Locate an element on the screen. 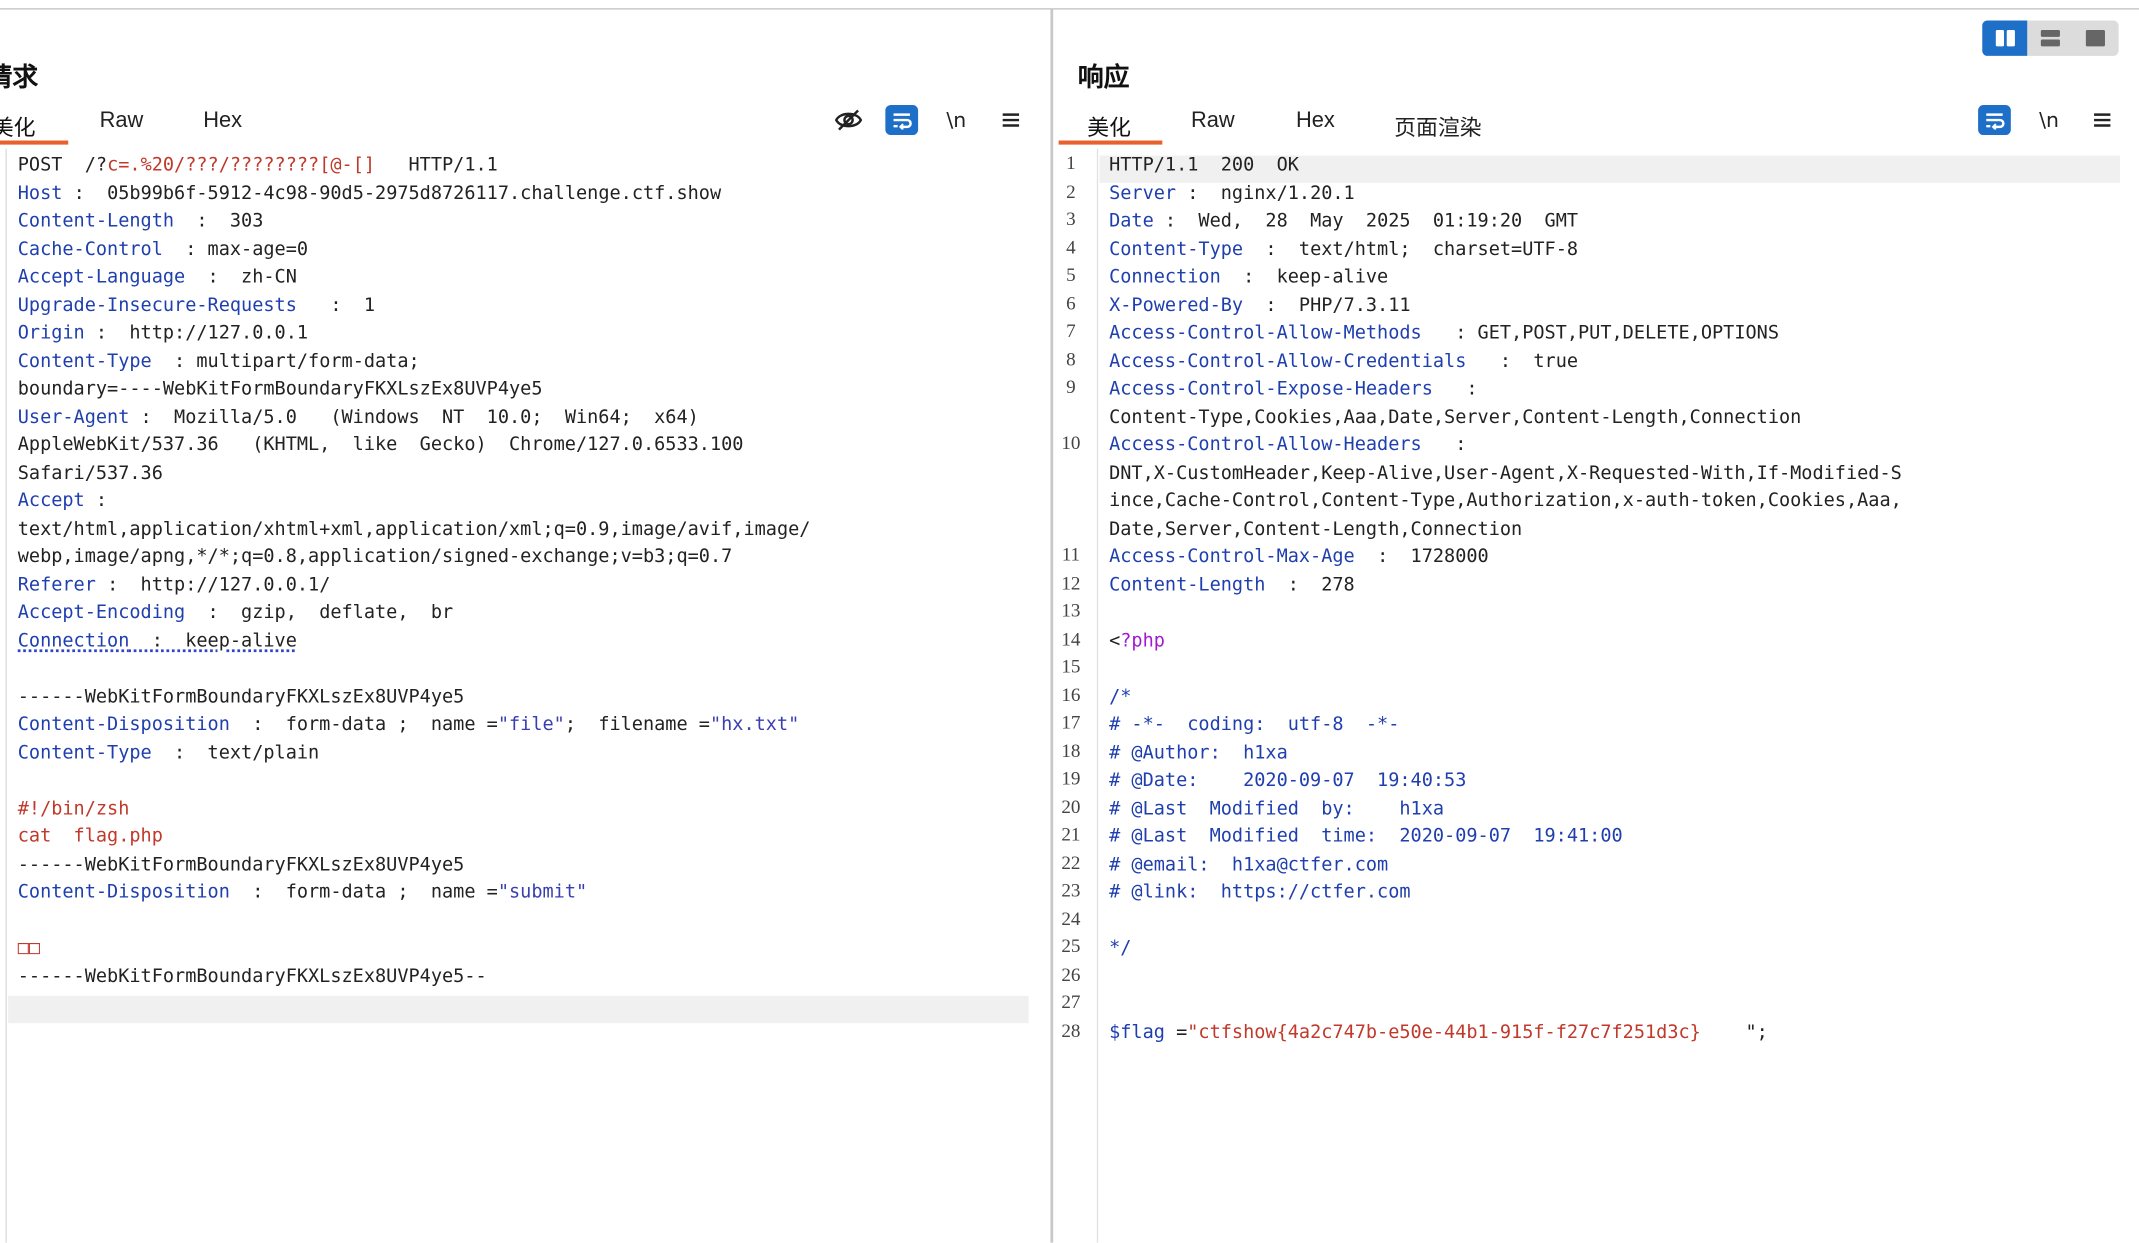 This screenshot has height=1243, width=2139. split-vertical-icon is located at coordinates (2050, 37).